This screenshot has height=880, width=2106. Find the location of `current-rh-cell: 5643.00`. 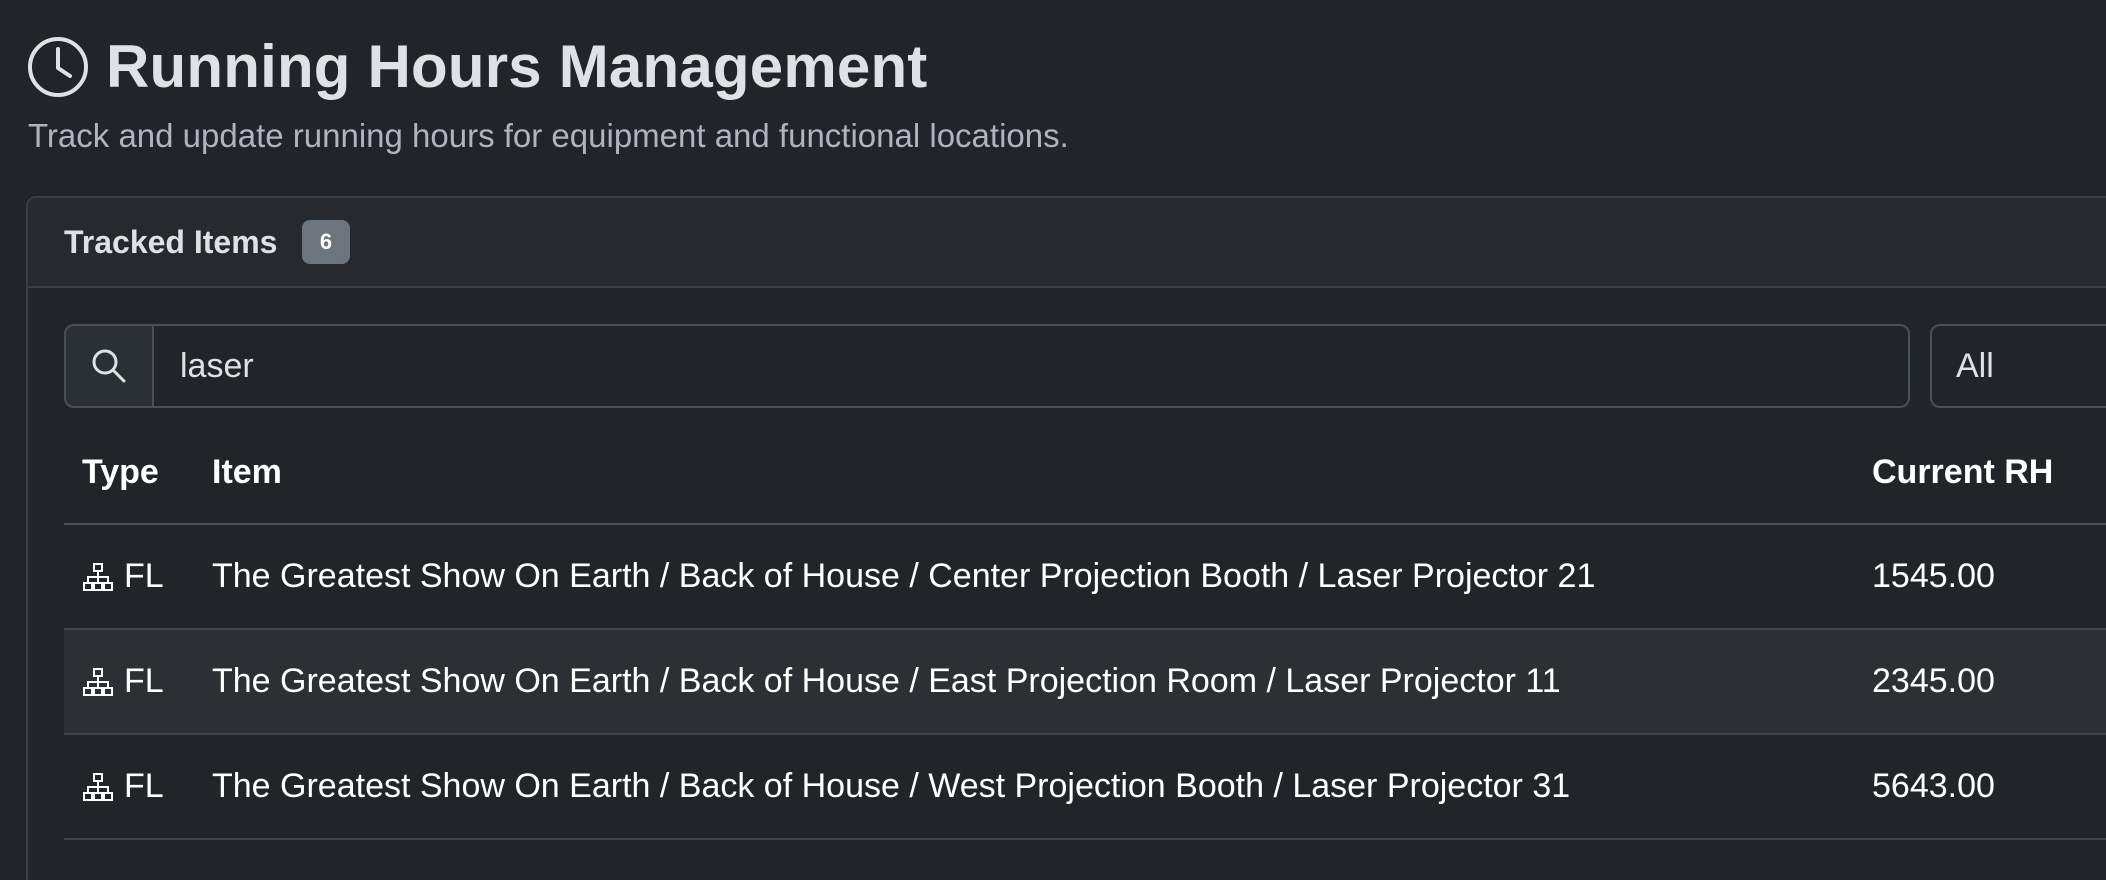

current-rh-cell: 5643.00 is located at coordinates (1980, 787).